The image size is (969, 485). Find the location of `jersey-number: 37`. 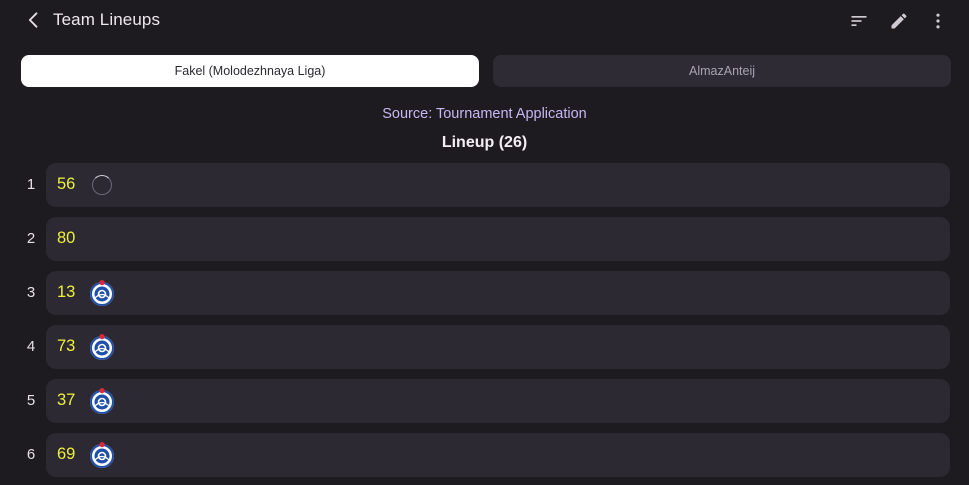

jersey-number: 37 is located at coordinates (66, 400).